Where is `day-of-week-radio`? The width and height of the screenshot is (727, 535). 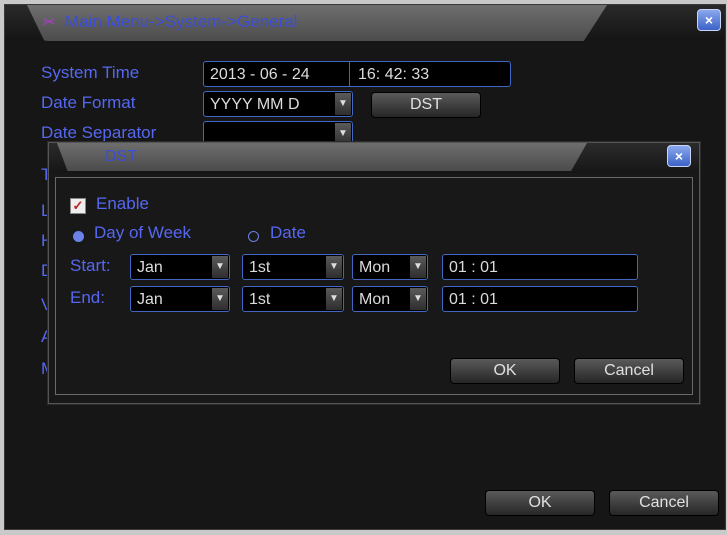 day-of-week-radio is located at coordinates (78, 236).